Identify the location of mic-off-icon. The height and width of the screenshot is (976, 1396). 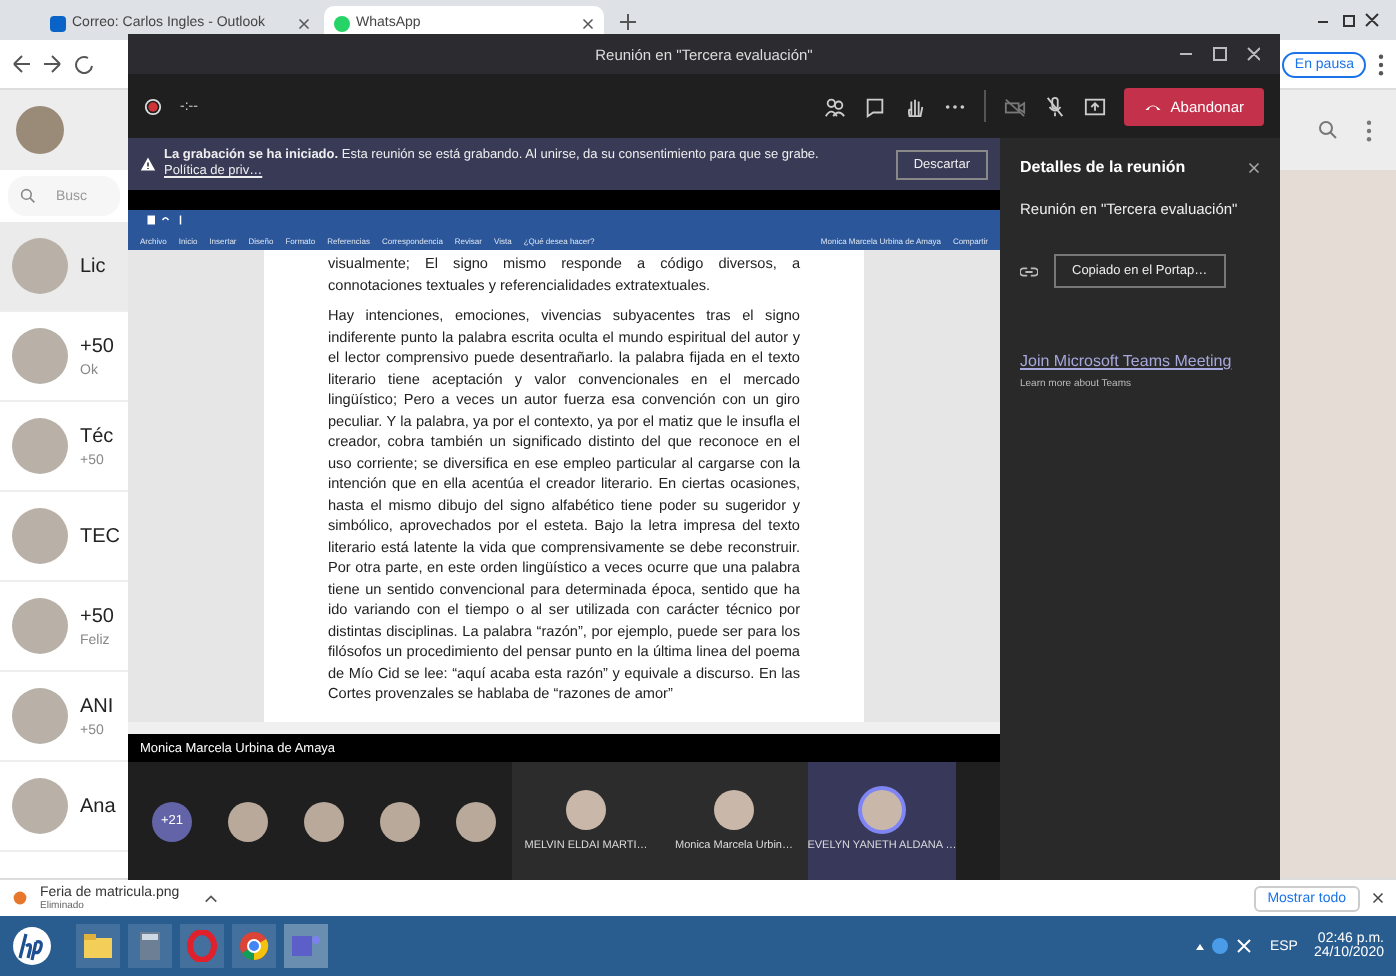
(1055, 106).